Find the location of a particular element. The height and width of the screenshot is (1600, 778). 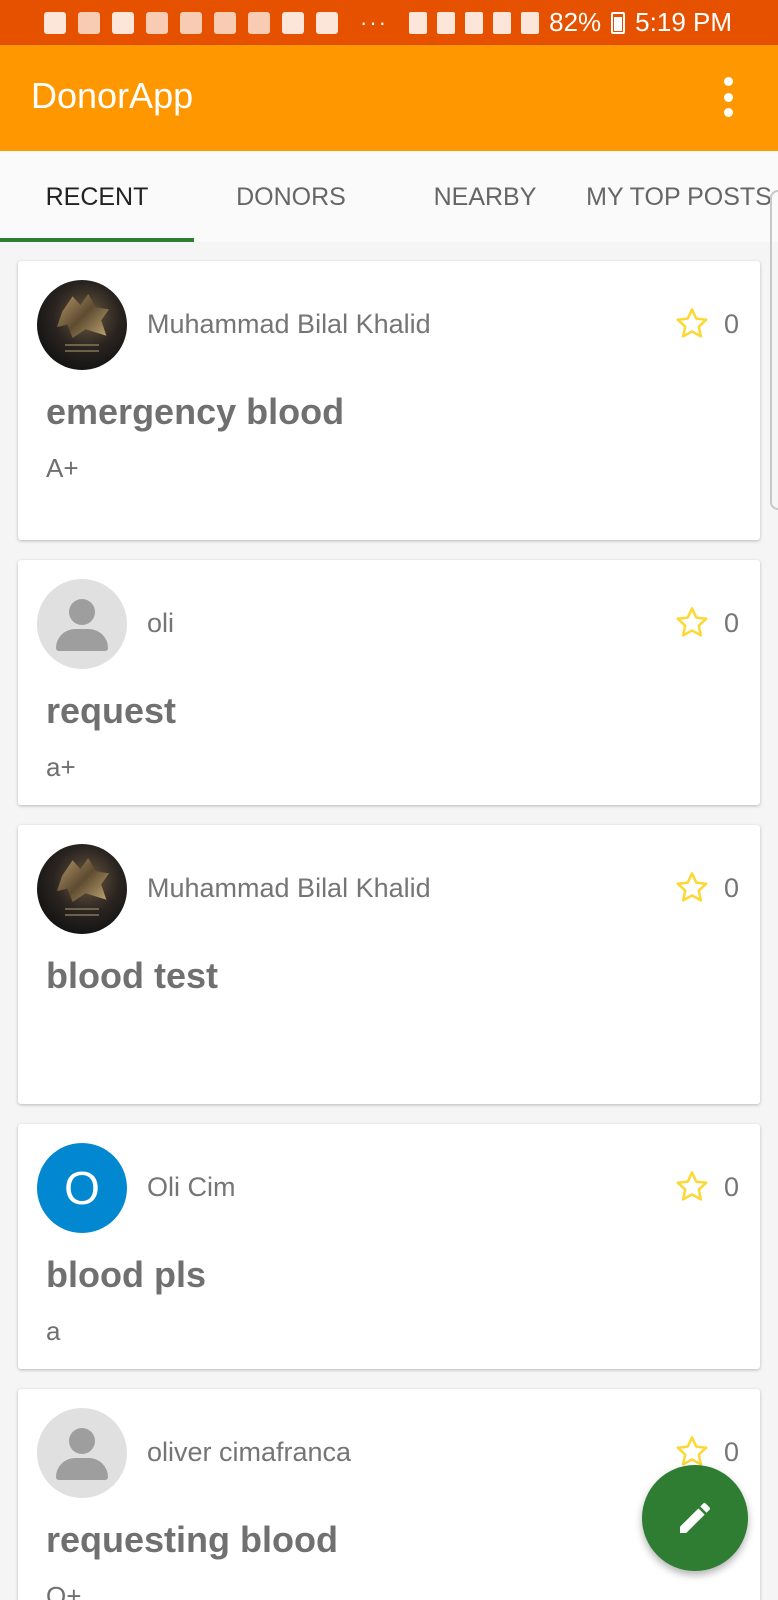

battery-percent: 82% is located at coordinates (575, 22).